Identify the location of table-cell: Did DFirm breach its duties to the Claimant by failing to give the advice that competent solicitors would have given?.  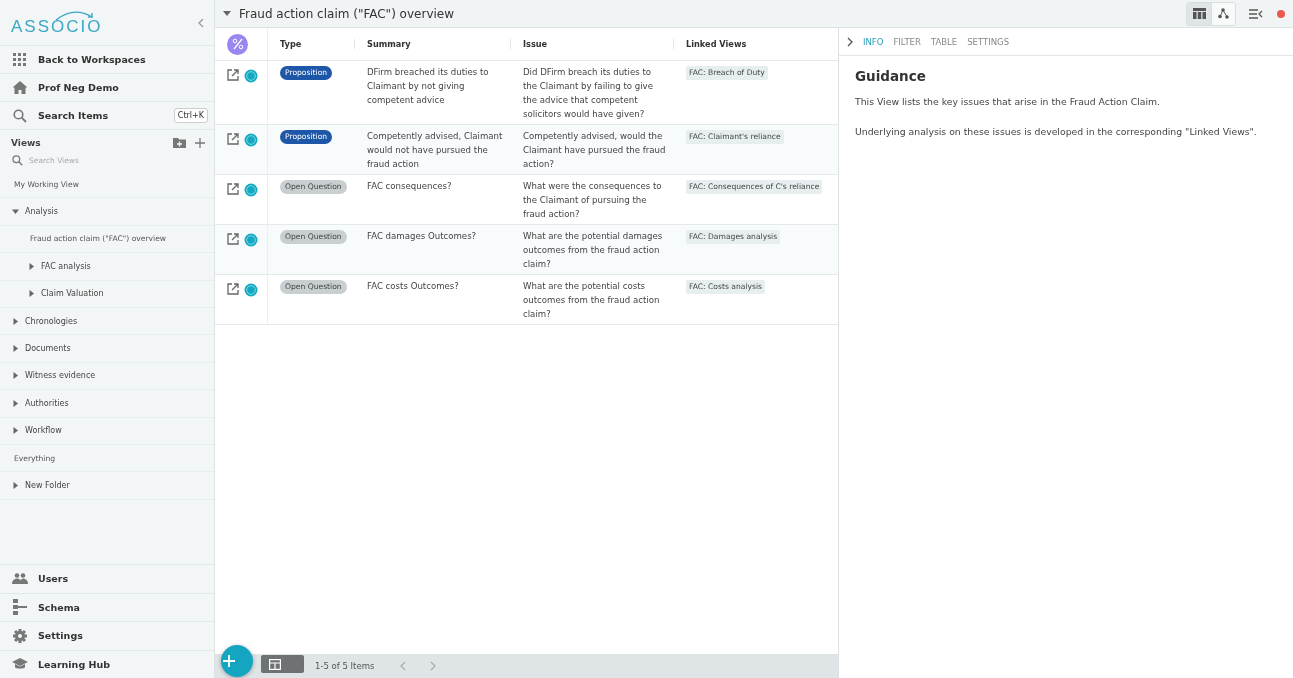
(588, 93).